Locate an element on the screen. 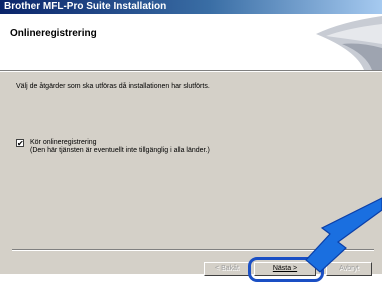  online-registration-checkbox: ✔ is located at coordinates (20, 143).